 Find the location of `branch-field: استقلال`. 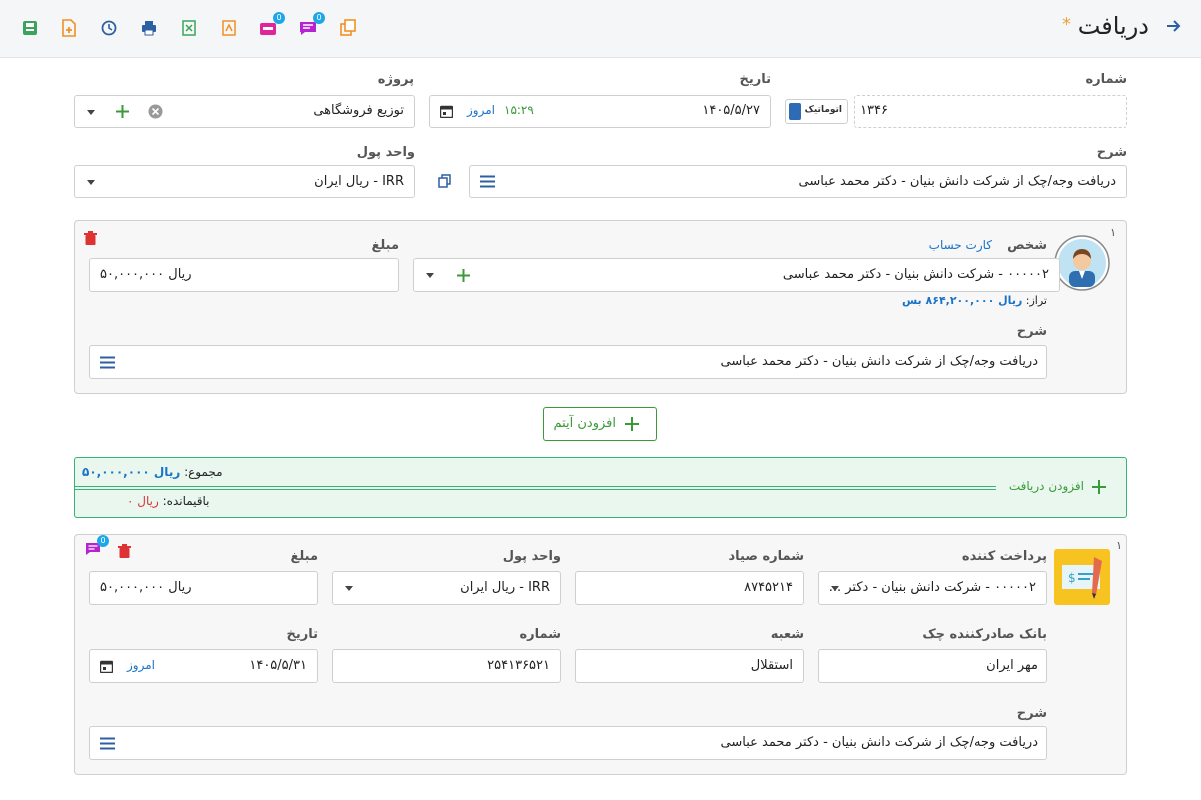

branch-field: استقلال is located at coordinates (689, 666).